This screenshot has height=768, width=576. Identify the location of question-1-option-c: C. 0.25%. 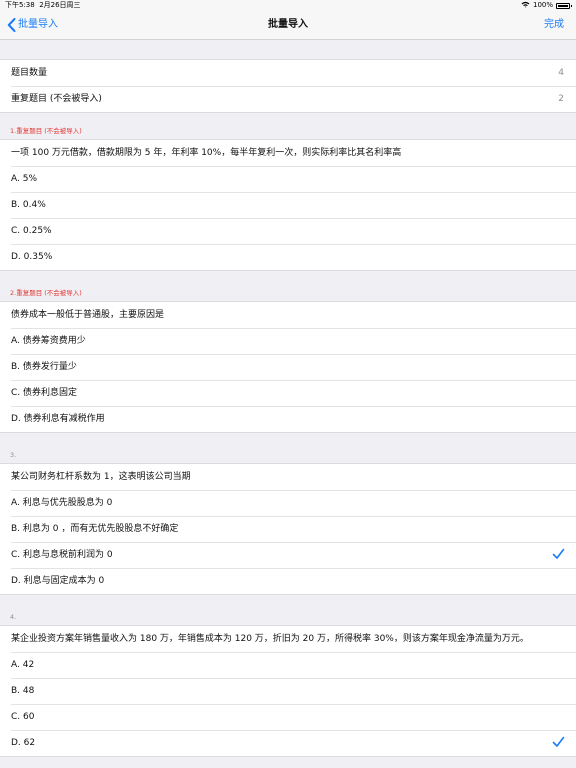
(288, 231).